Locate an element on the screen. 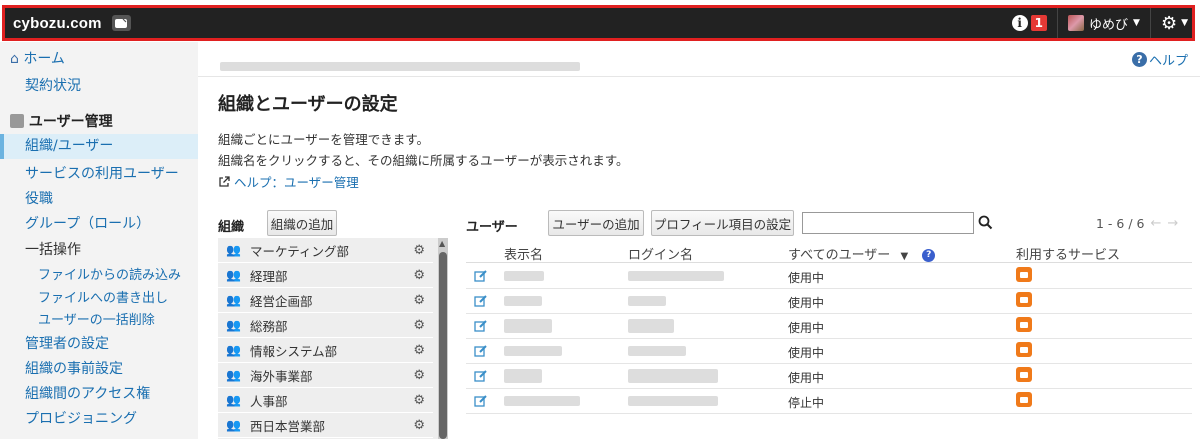 Image resolution: width=1200 pixels, height=439 pixels. sidebar-item-home: ⌂ ホーム is located at coordinates (109, 58).